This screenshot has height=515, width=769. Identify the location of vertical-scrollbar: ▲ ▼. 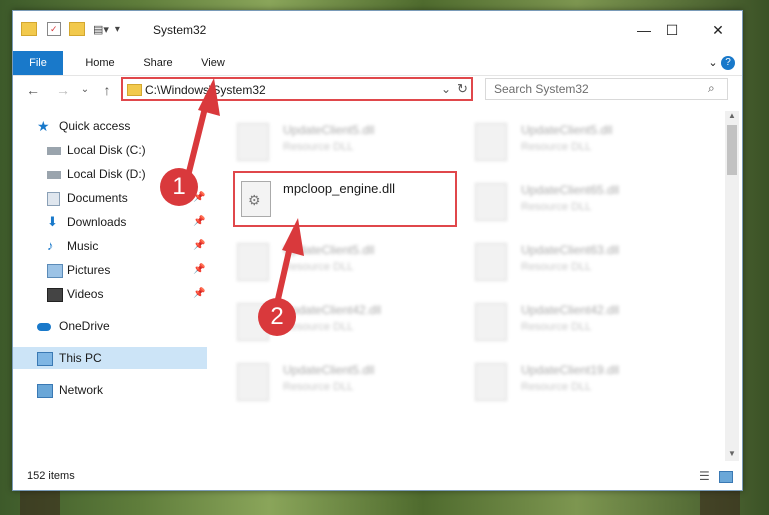
(732, 286).